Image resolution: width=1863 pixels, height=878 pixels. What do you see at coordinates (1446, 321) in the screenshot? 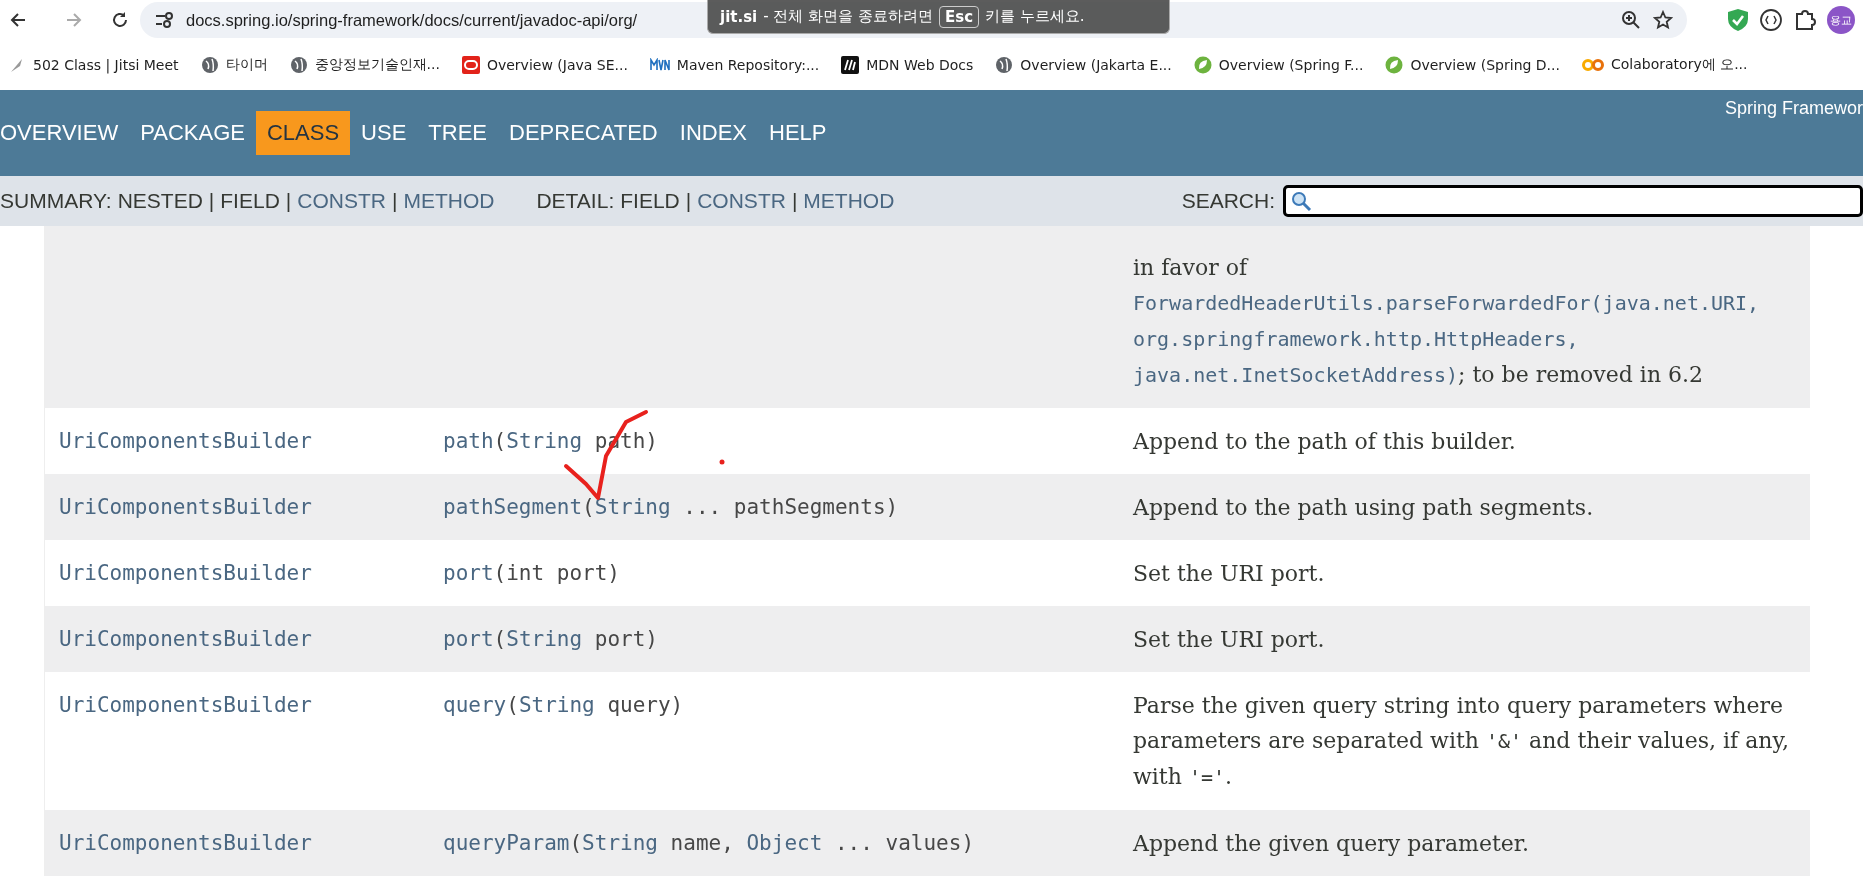
I see `description-text: in favor of ForwardedHeaderUtils.parseForwardedFor(java.net.URI, org.springframework.http.HttpHeaders, java.net.InetSocketAddress); to be removed in 6.2` at bounding box center [1446, 321].